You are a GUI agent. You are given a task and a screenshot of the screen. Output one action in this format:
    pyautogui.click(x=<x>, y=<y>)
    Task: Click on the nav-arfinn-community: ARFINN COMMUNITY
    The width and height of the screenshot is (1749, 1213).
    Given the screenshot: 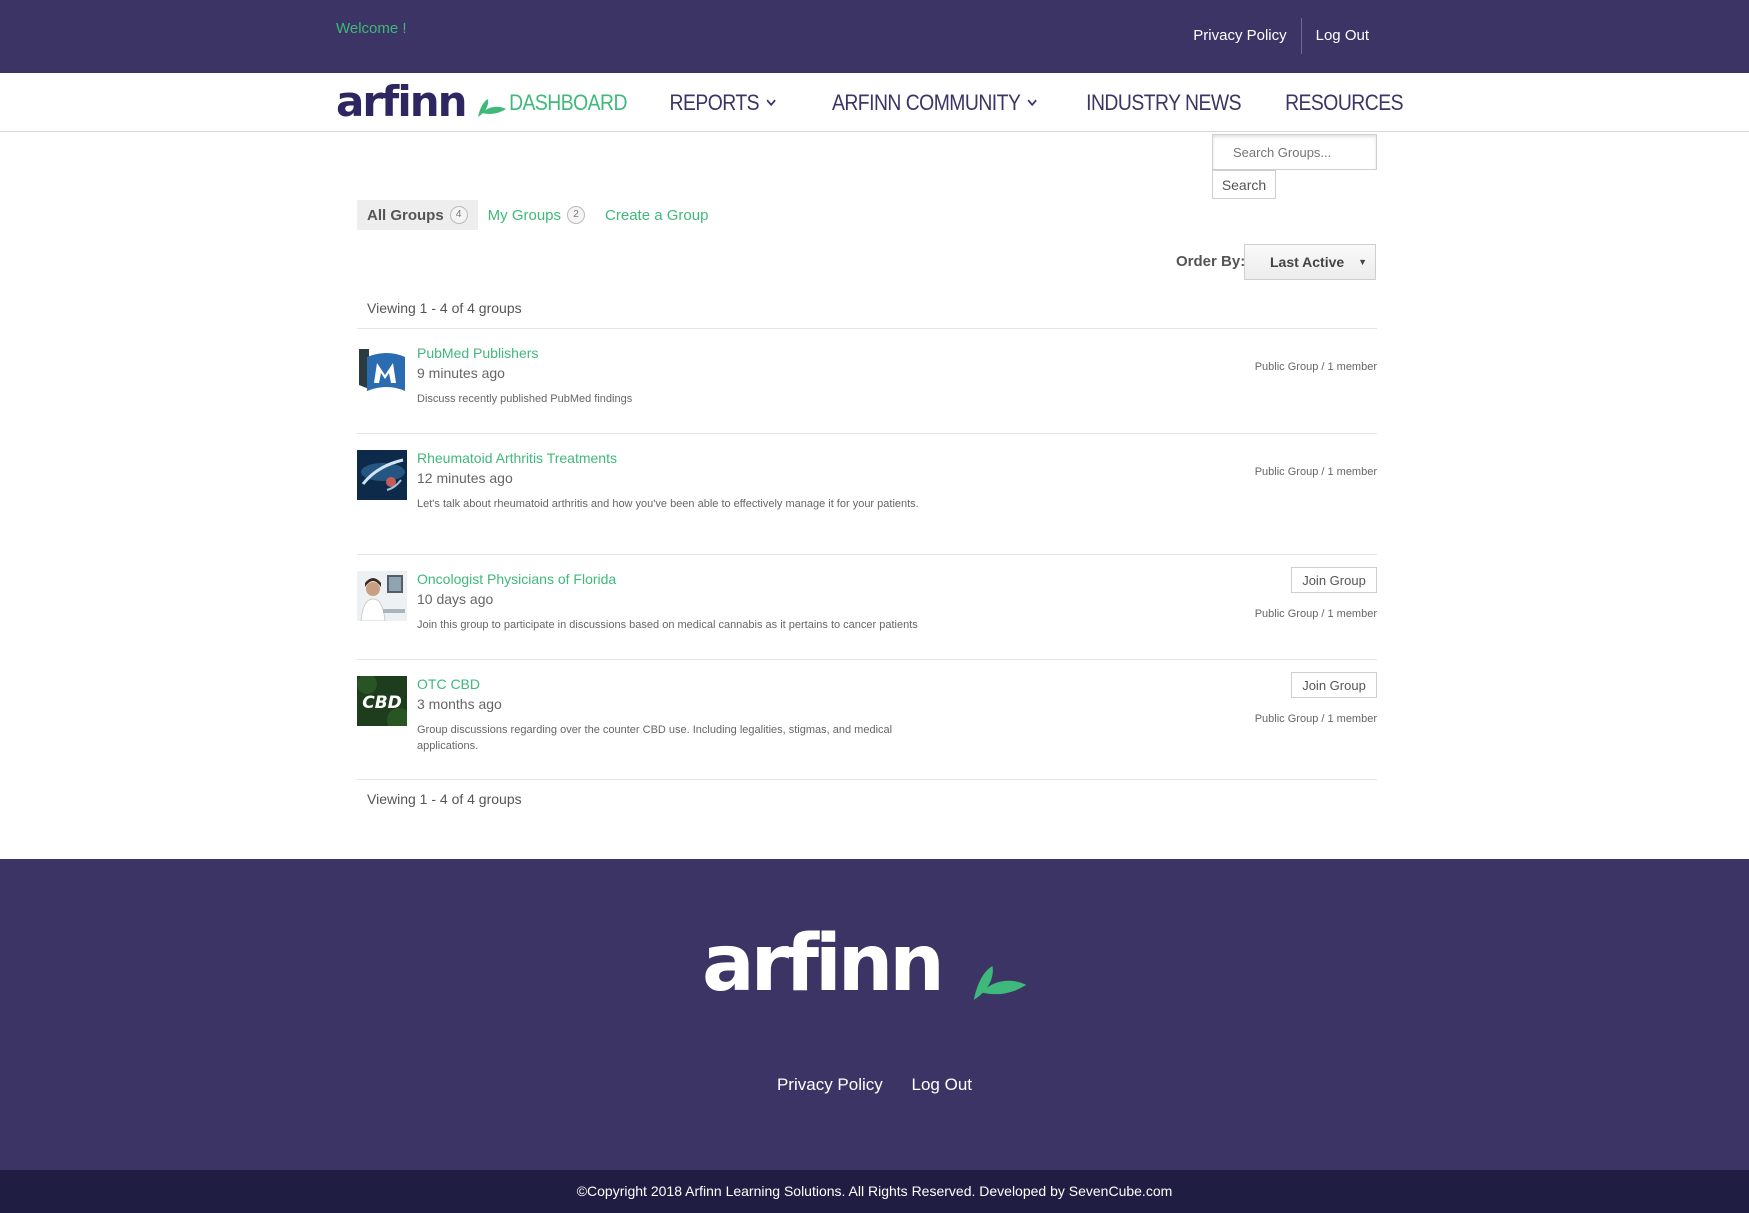 What is the action you would take?
    pyautogui.click(x=934, y=103)
    